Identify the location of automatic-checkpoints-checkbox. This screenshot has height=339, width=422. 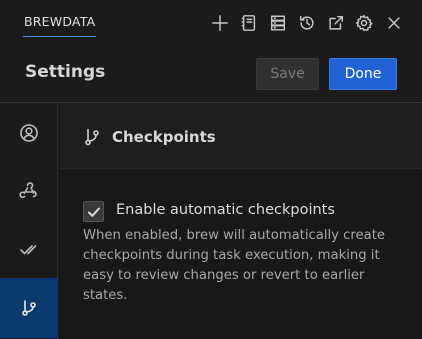
(93, 211).